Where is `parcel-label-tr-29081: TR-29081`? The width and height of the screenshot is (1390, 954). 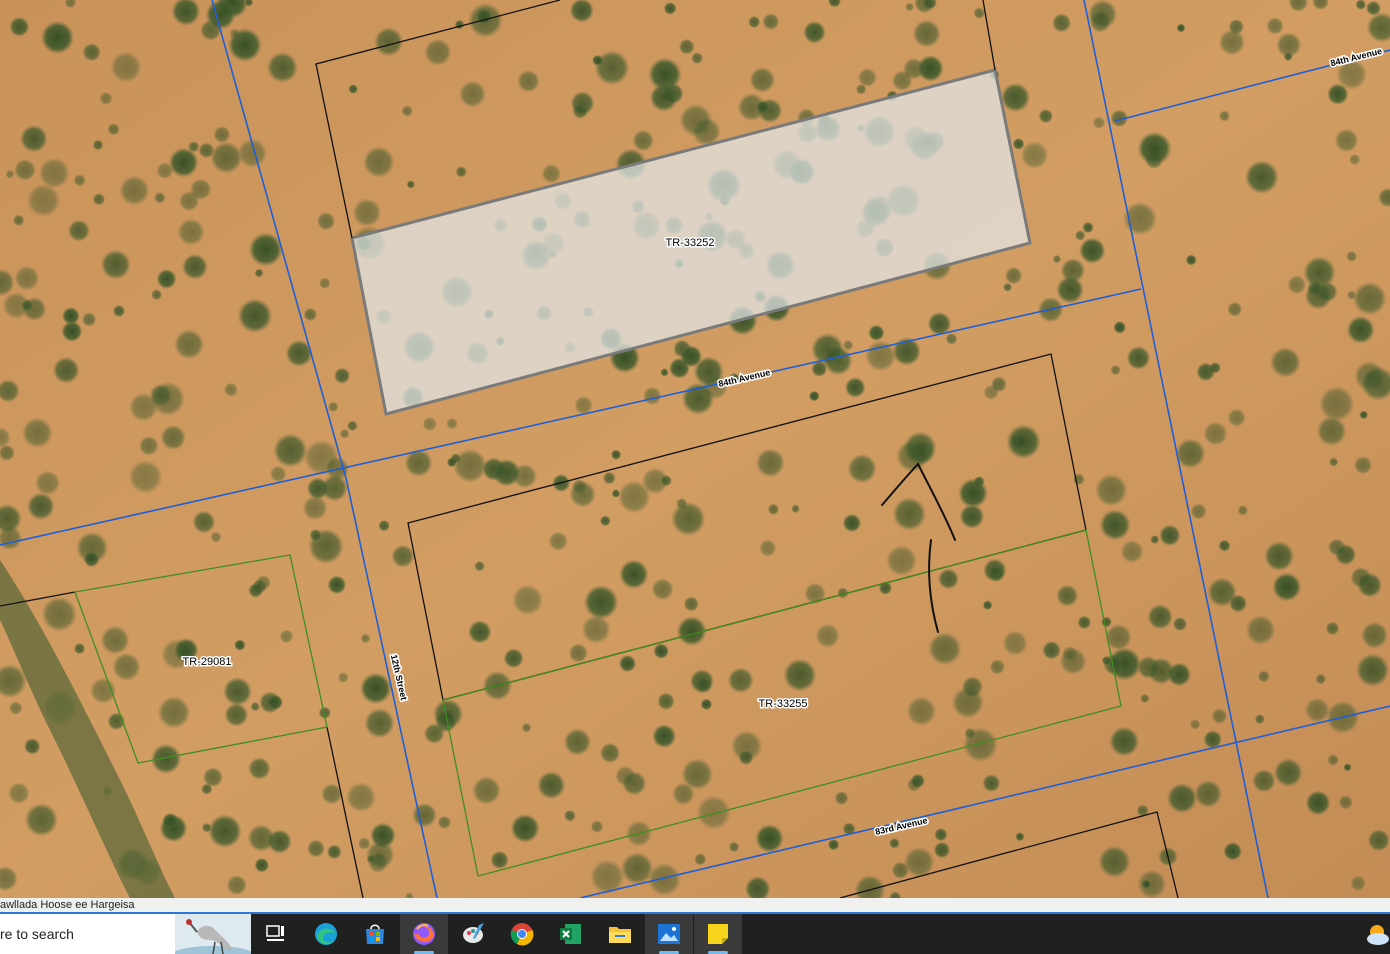
parcel-label-tr-29081: TR-29081 is located at coordinates (207, 662).